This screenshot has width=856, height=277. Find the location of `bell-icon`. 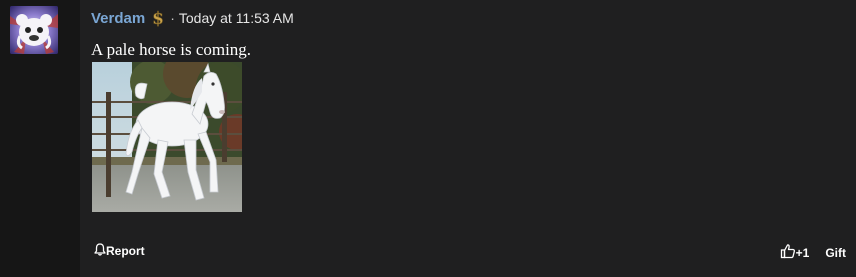

bell-icon is located at coordinates (100, 251).